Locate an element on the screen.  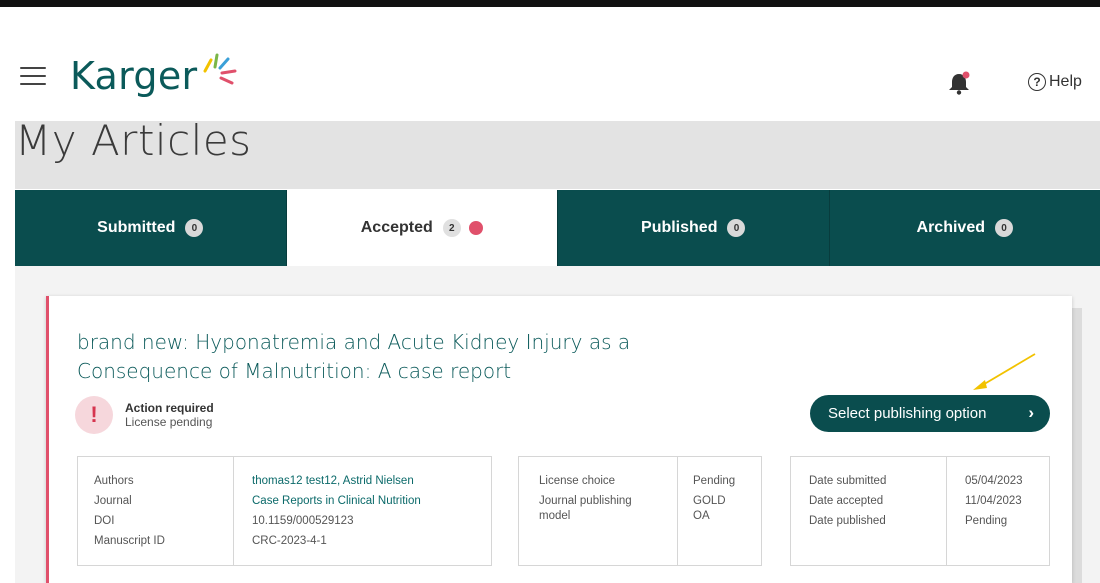
help-link: ? Help is located at coordinates (1055, 82).